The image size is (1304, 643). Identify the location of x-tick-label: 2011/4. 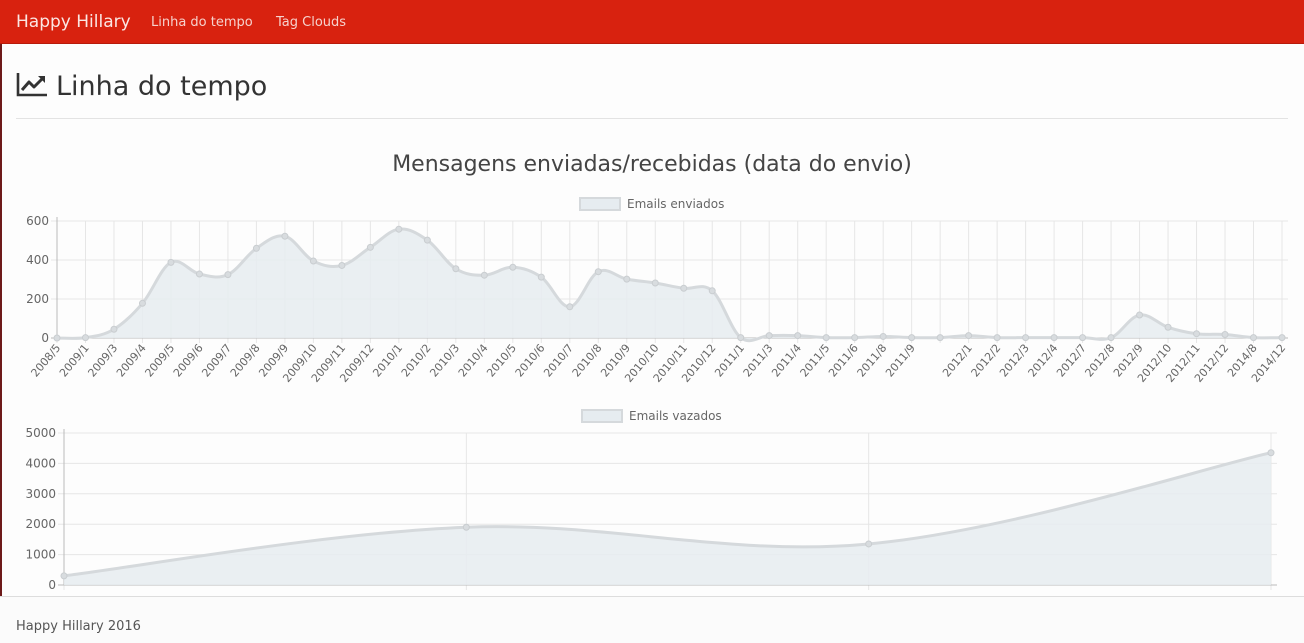
(786, 361).